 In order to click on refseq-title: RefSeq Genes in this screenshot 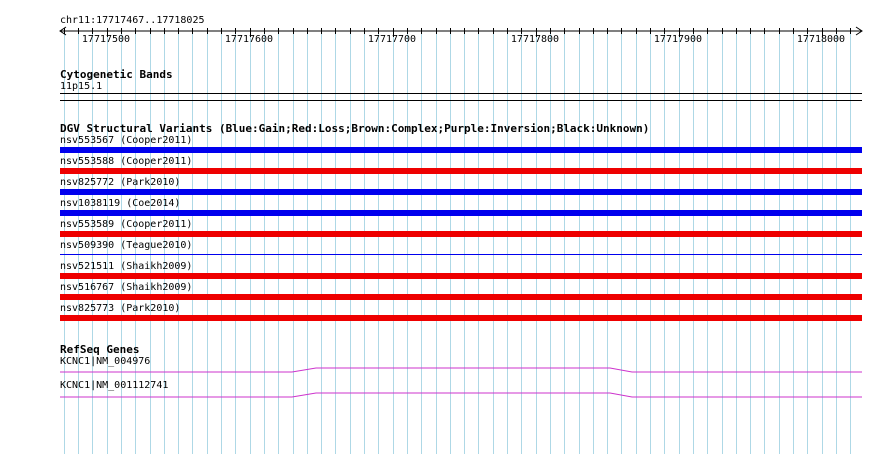, I will do `click(100, 349)`.